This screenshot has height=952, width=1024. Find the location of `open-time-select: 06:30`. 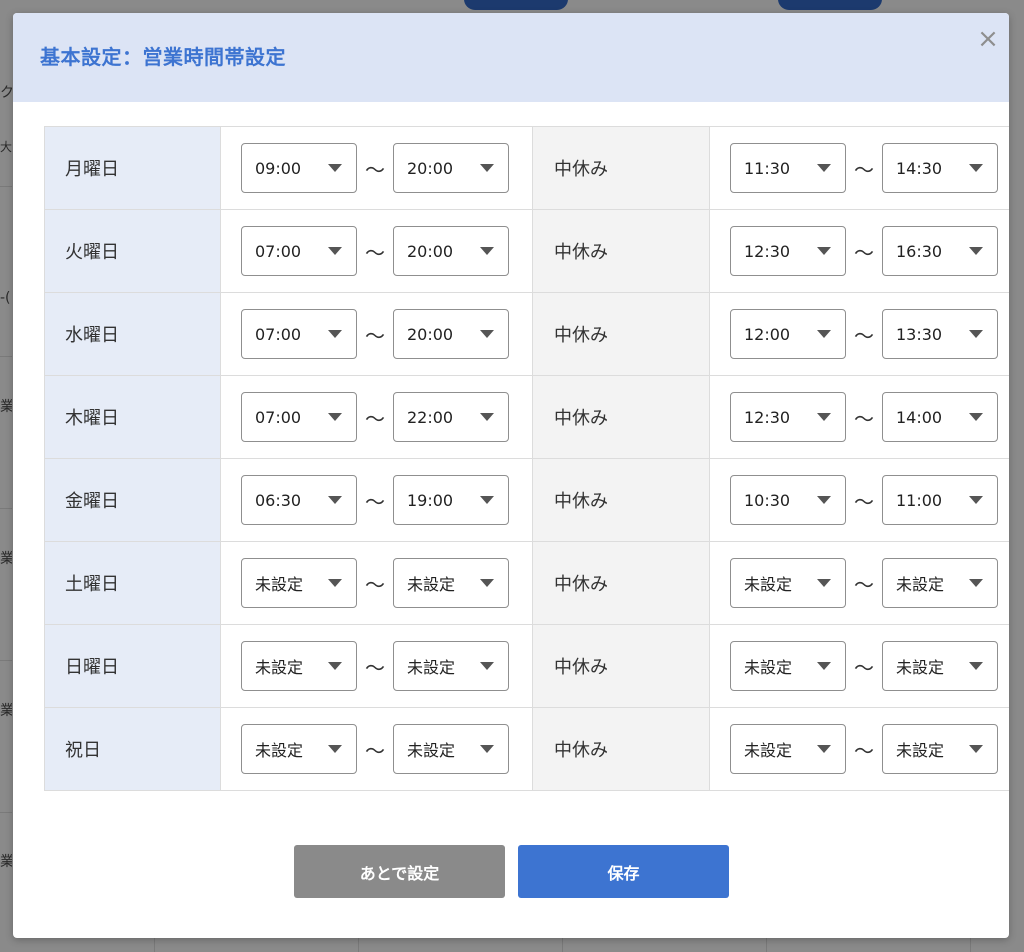

open-time-select: 06:30 is located at coordinates (299, 500).